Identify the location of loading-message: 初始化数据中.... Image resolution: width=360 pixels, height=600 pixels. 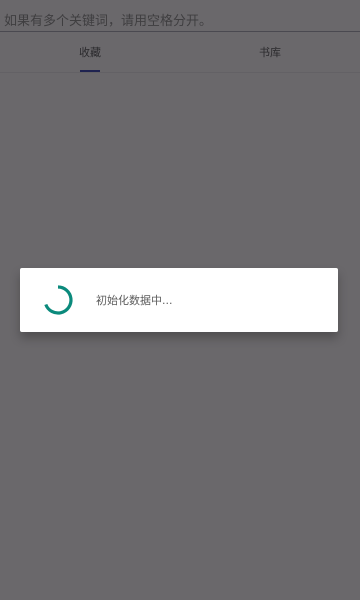
(134, 300).